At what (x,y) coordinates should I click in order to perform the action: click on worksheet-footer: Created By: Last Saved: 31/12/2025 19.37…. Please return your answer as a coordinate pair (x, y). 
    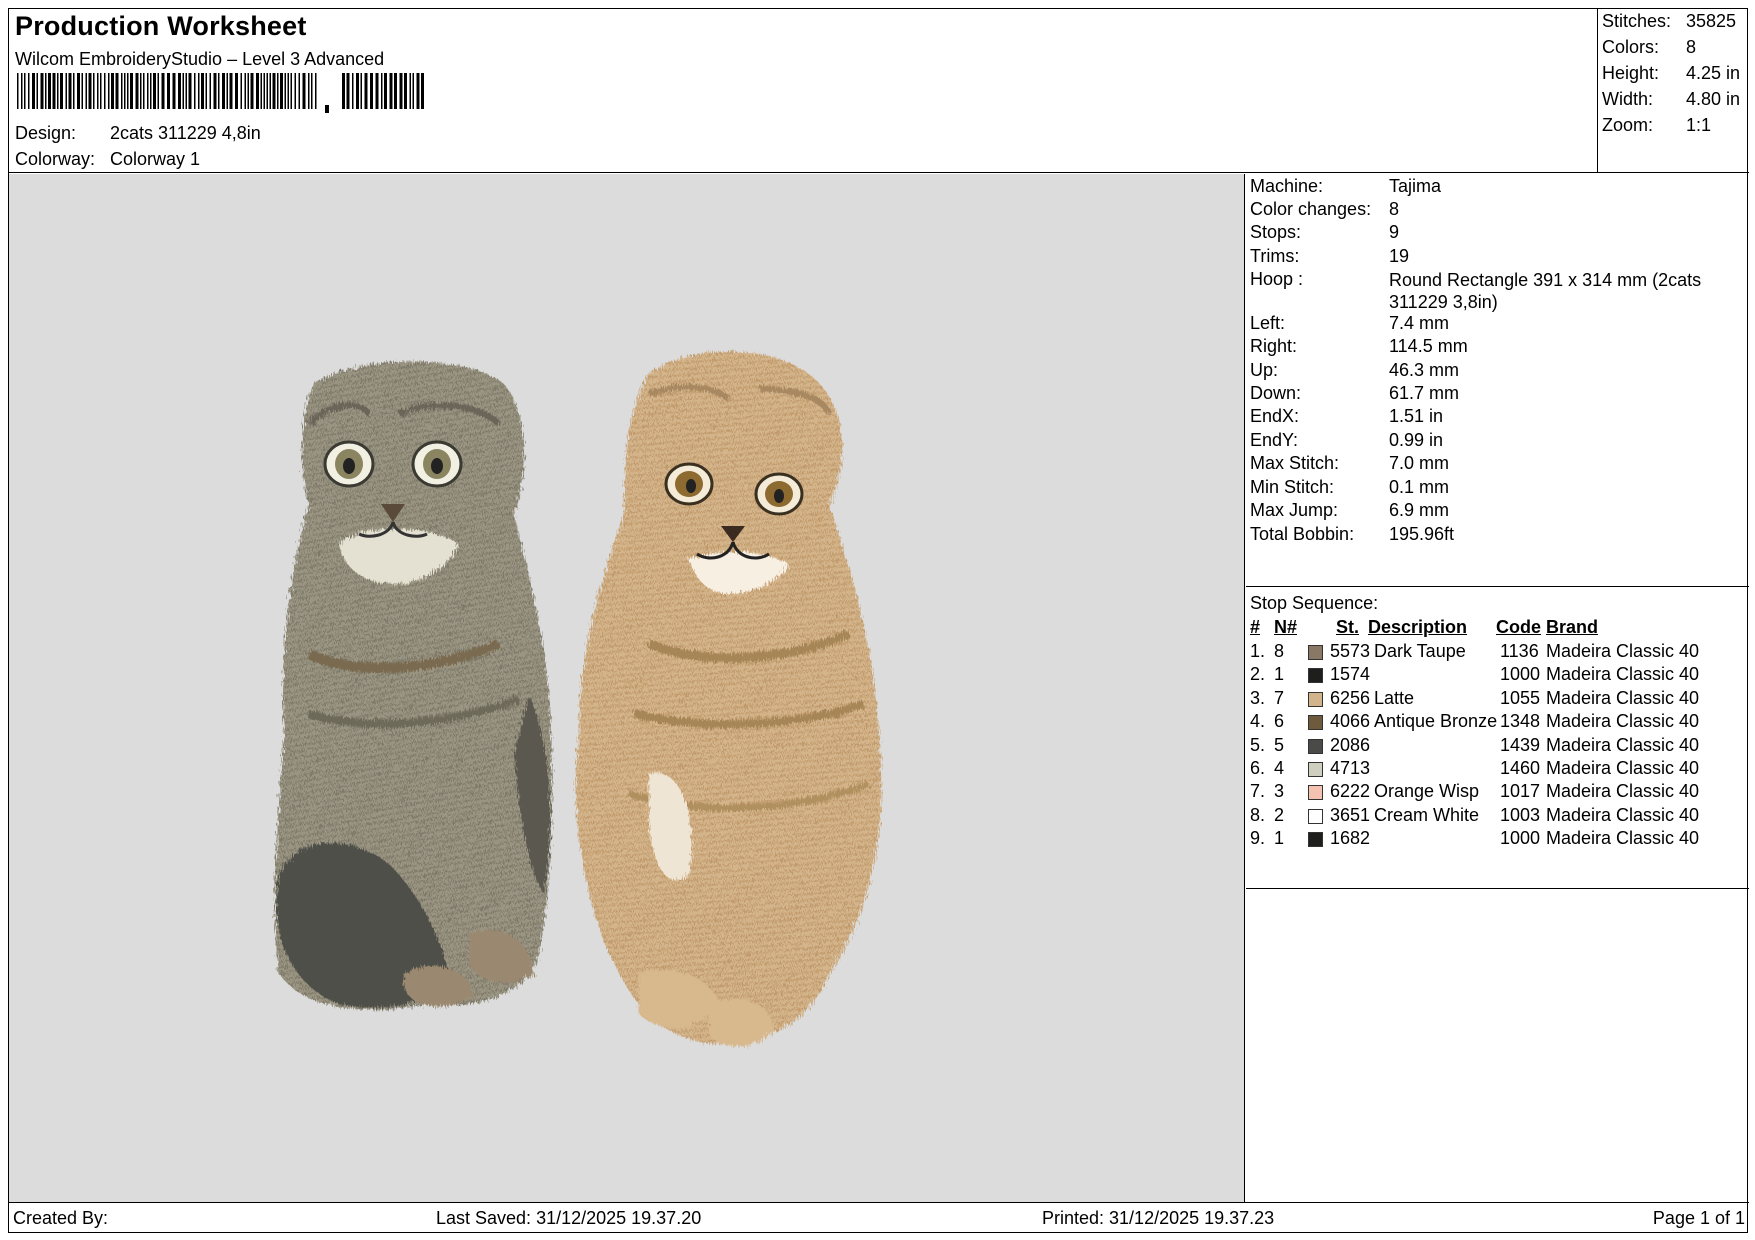
    Looking at the image, I should click on (879, 1218).